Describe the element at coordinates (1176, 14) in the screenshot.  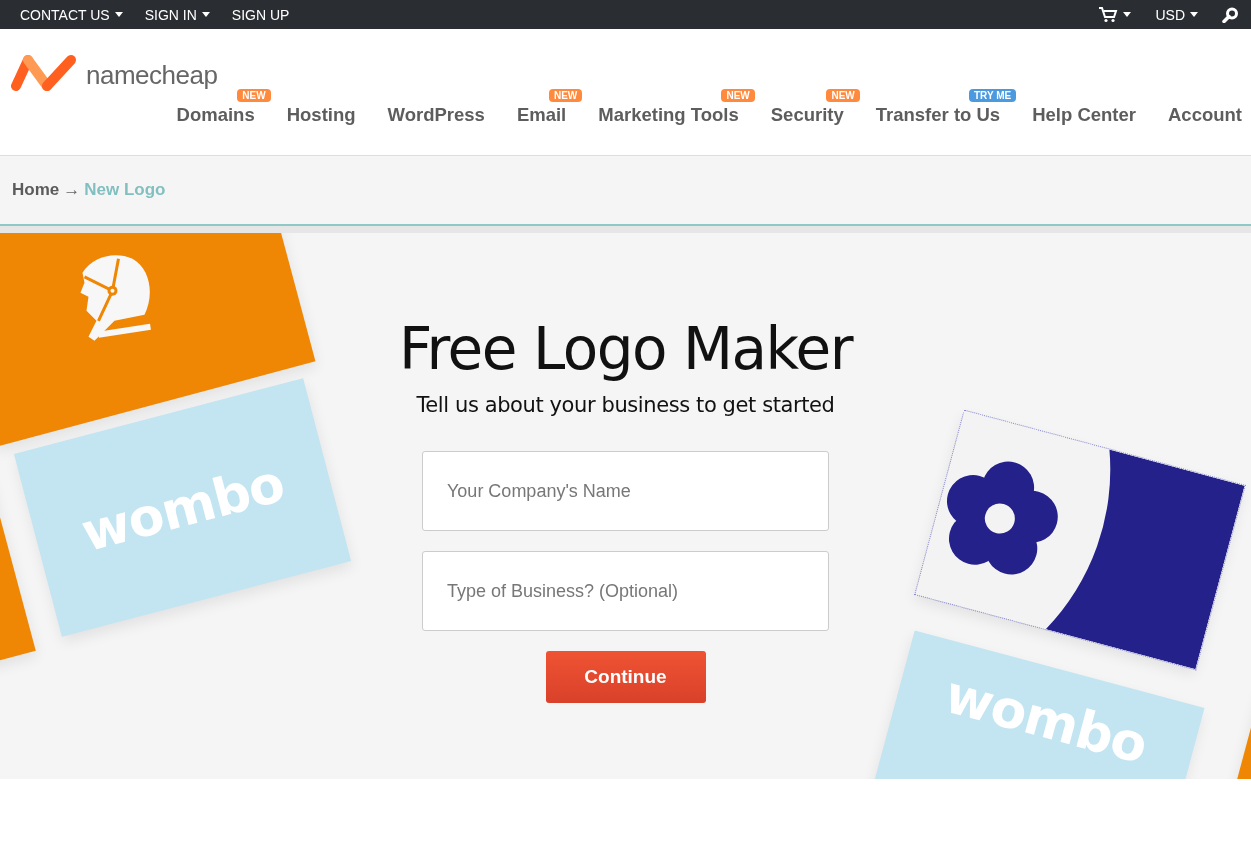
I see `currency-menu: USD` at that location.